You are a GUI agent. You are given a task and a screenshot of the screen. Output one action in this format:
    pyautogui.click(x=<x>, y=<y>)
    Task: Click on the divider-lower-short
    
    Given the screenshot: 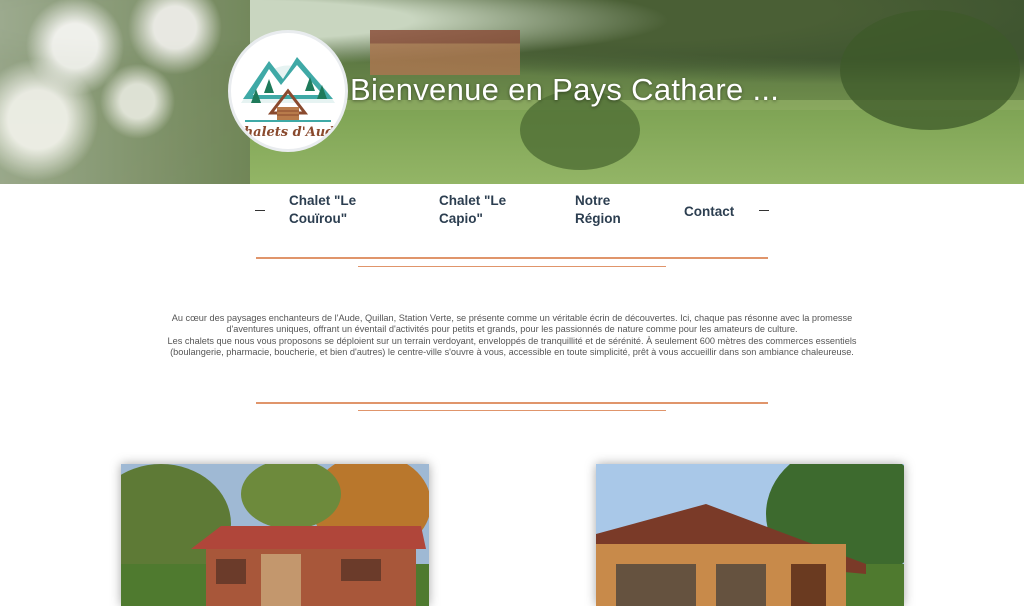 What is the action you would take?
    pyautogui.click(x=512, y=410)
    